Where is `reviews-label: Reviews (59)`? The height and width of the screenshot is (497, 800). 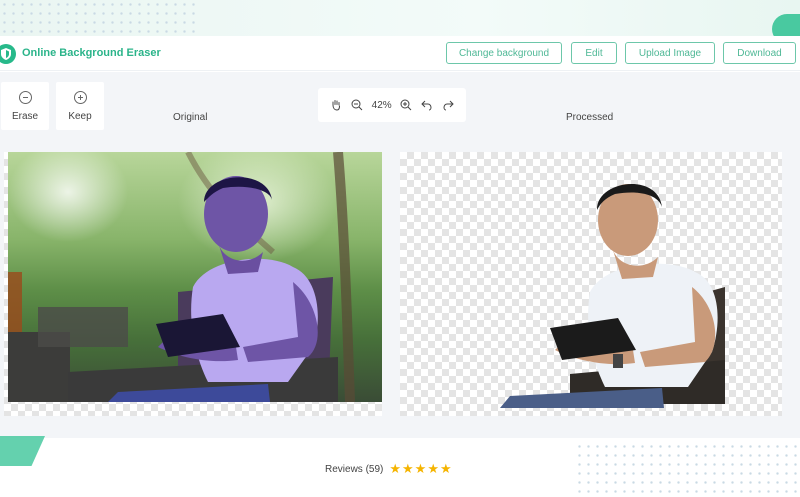
reviews-label: Reviews (59) is located at coordinates (354, 469).